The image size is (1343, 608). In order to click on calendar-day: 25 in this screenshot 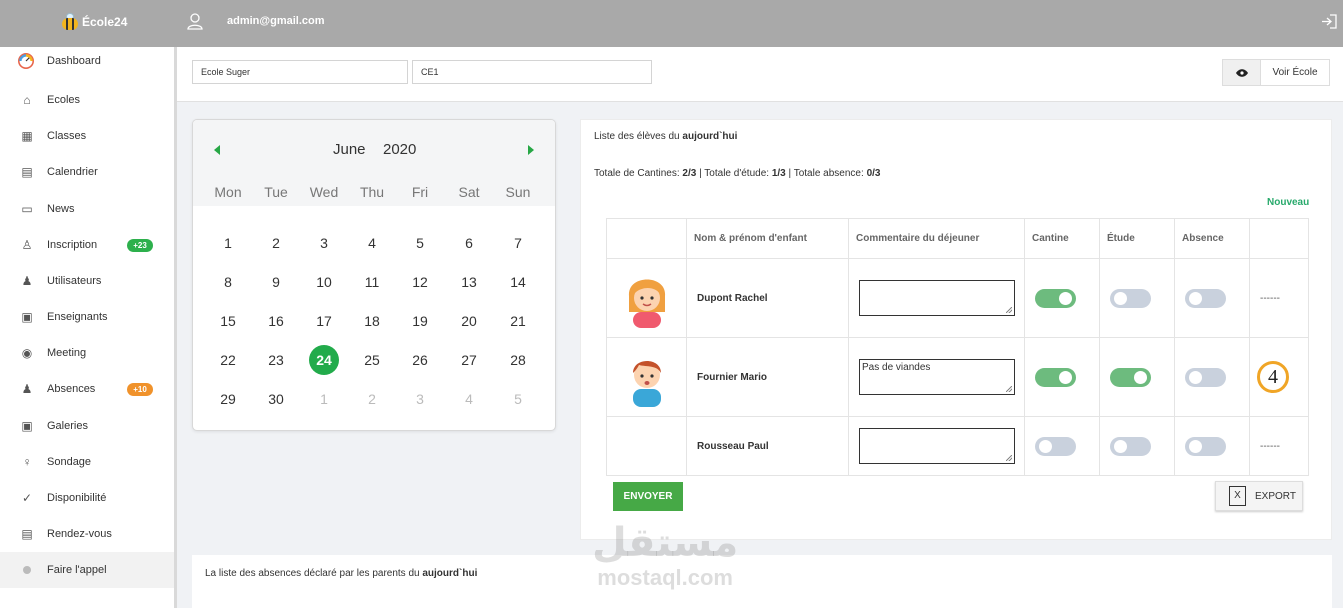, I will do `click(372, 360)`.